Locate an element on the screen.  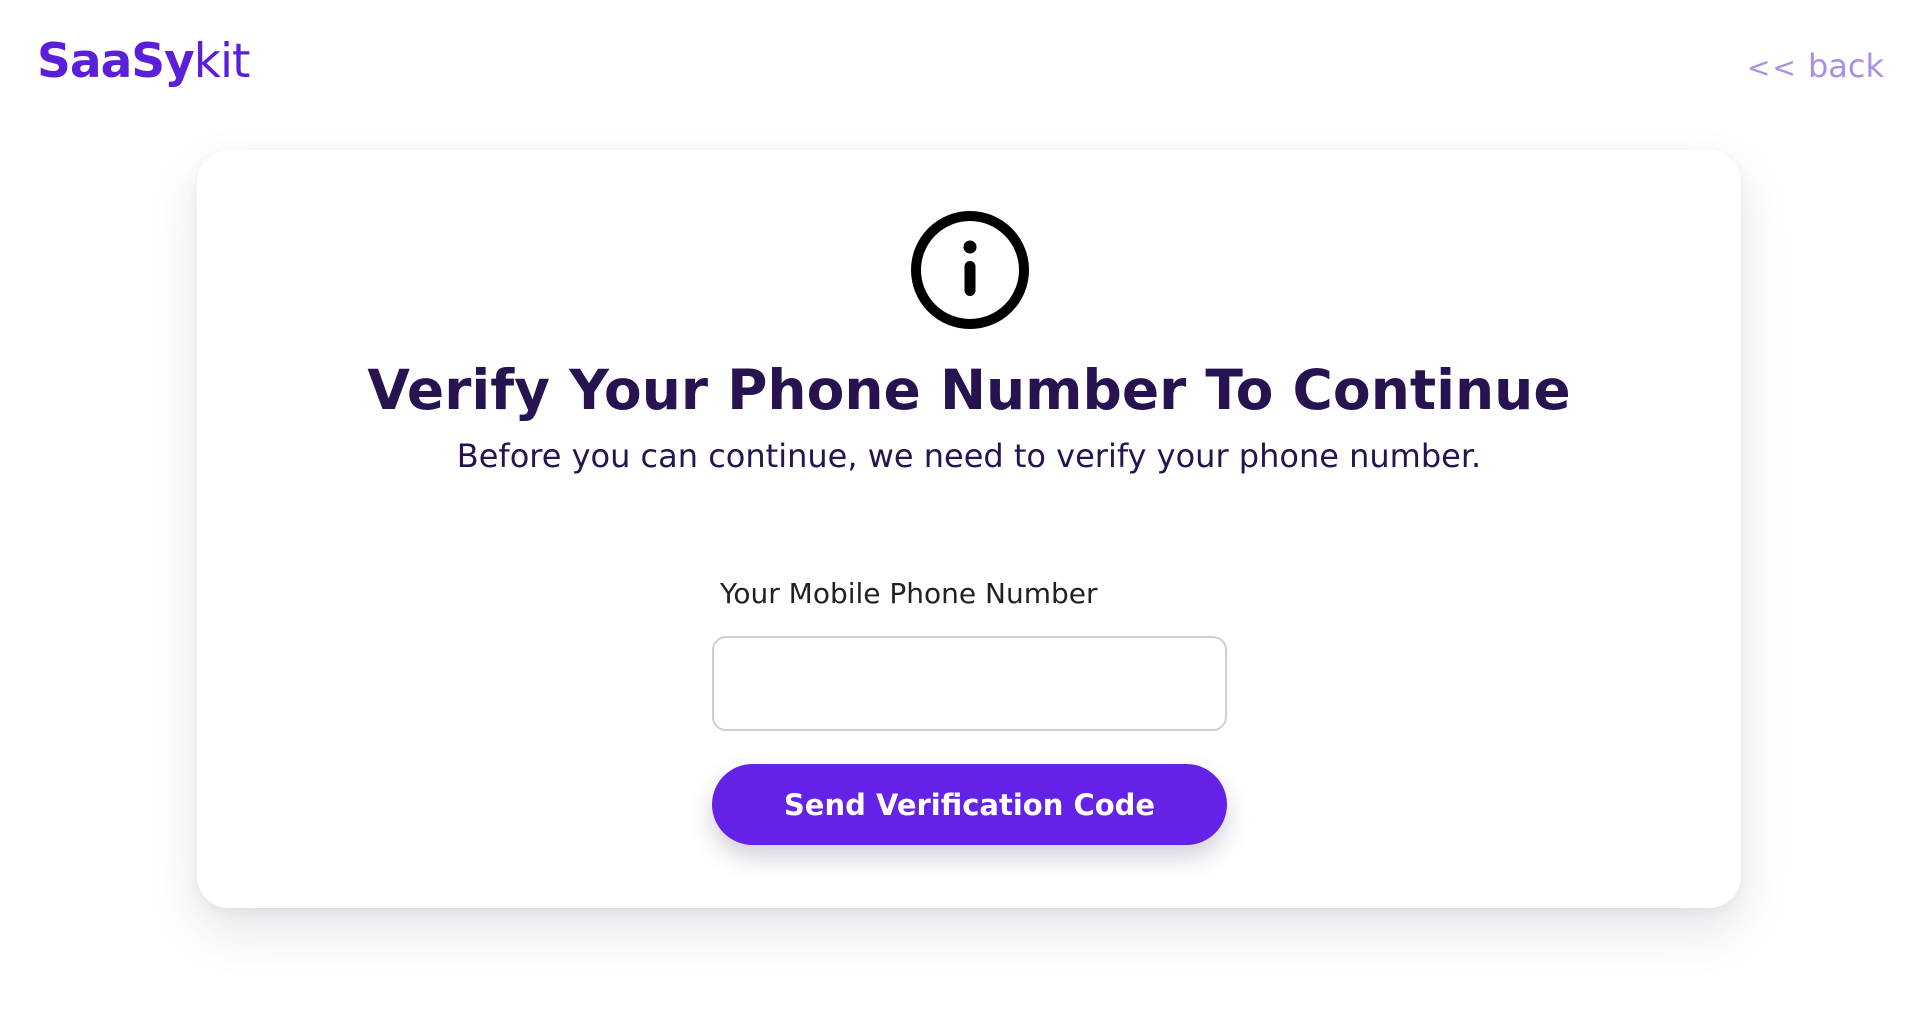
info-circle-icon is located at coordinates (970, 270).